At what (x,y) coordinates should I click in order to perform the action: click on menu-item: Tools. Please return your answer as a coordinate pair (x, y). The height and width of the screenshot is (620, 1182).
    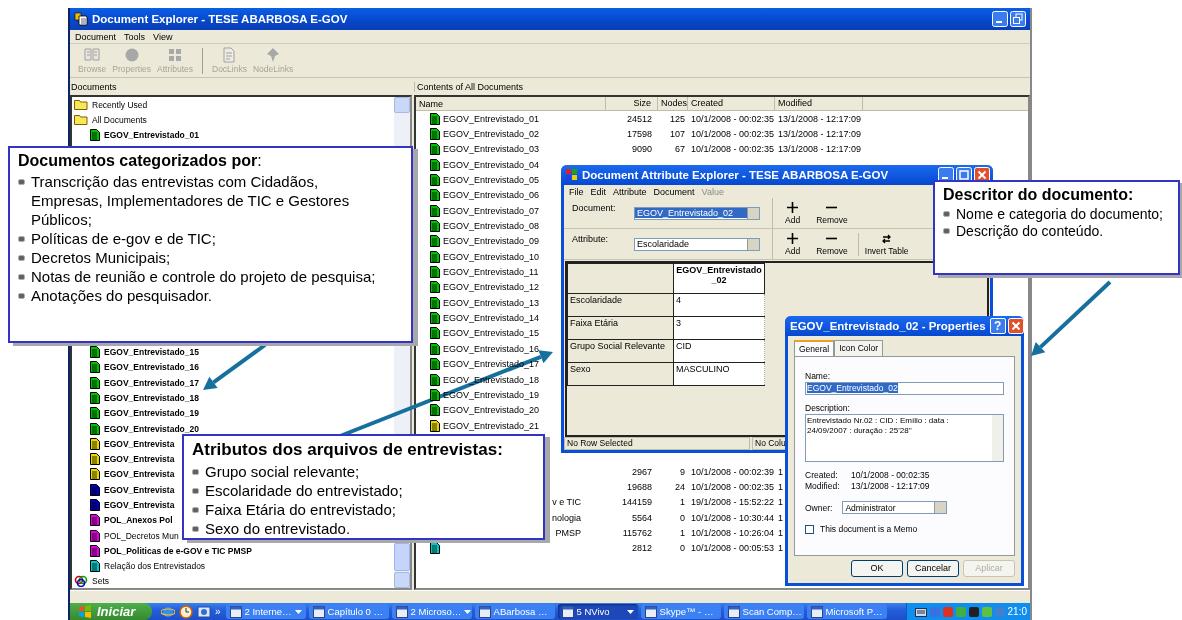
    Looking at the image, I should click on (135, 36).